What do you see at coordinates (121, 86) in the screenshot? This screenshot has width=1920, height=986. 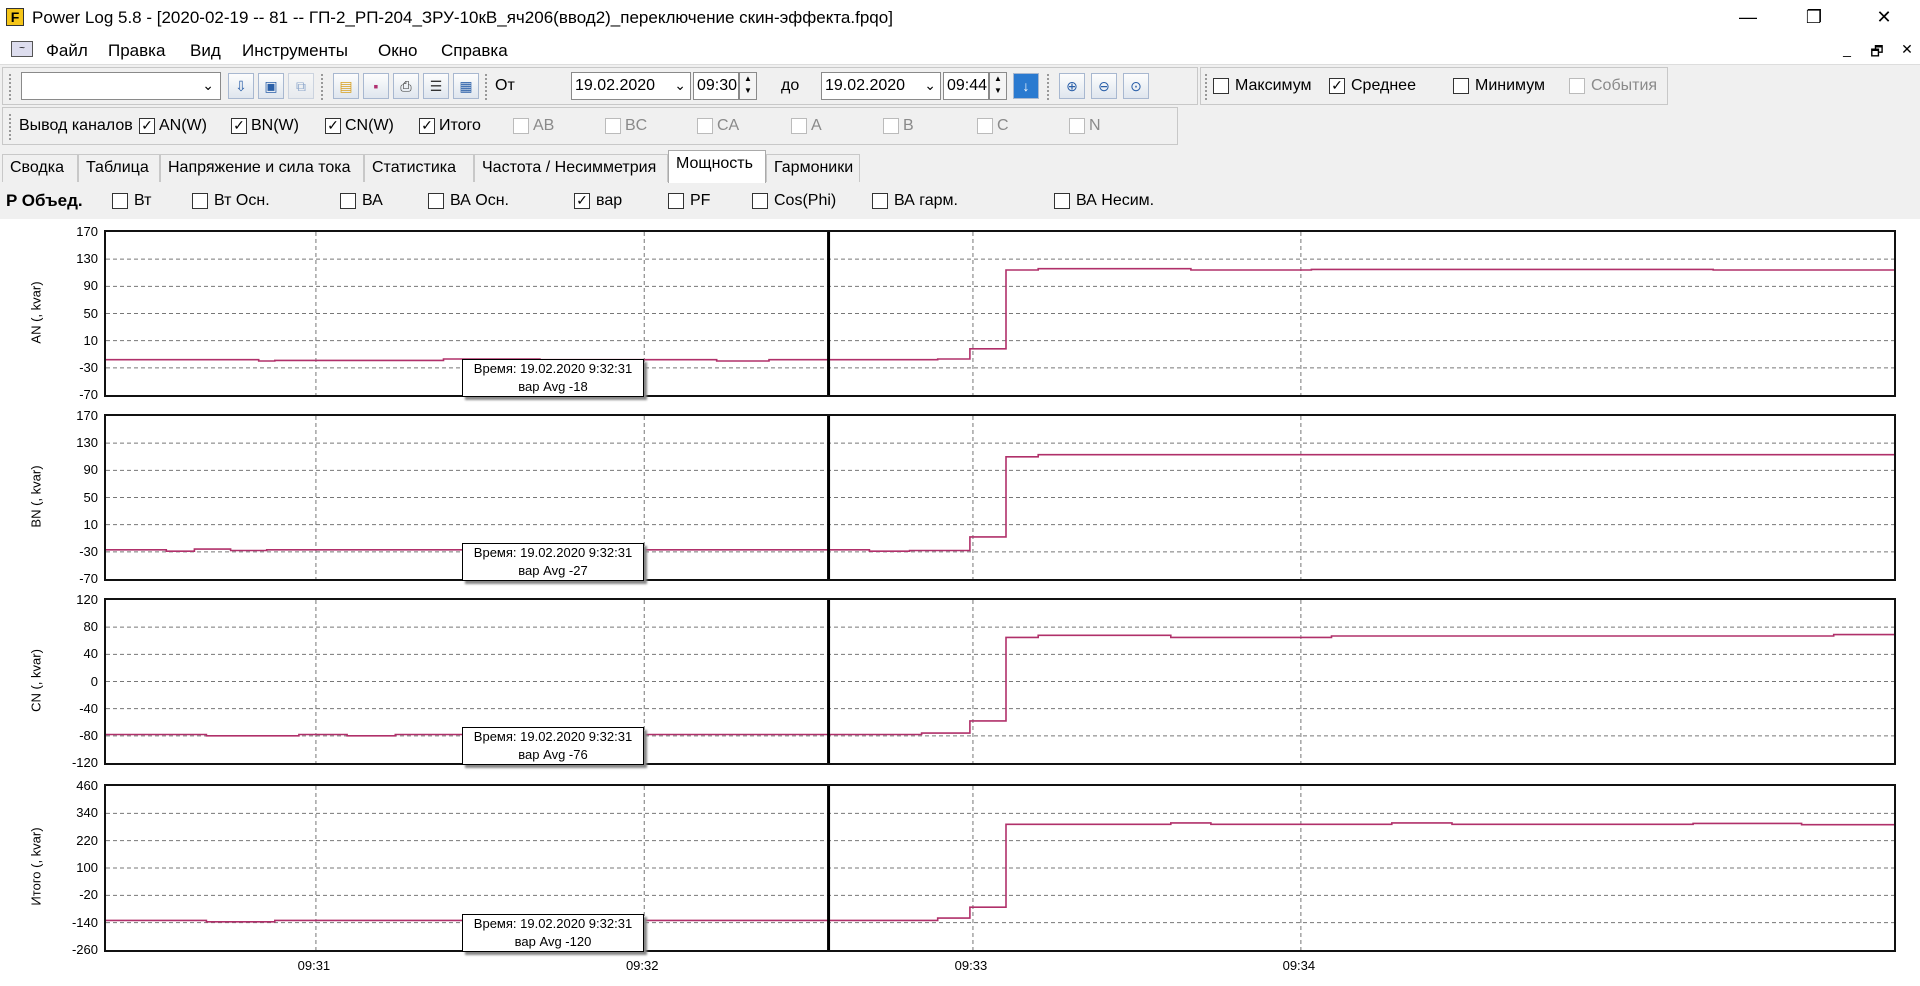 I see `device-select: ⌄` at bounding box center [121, 86].